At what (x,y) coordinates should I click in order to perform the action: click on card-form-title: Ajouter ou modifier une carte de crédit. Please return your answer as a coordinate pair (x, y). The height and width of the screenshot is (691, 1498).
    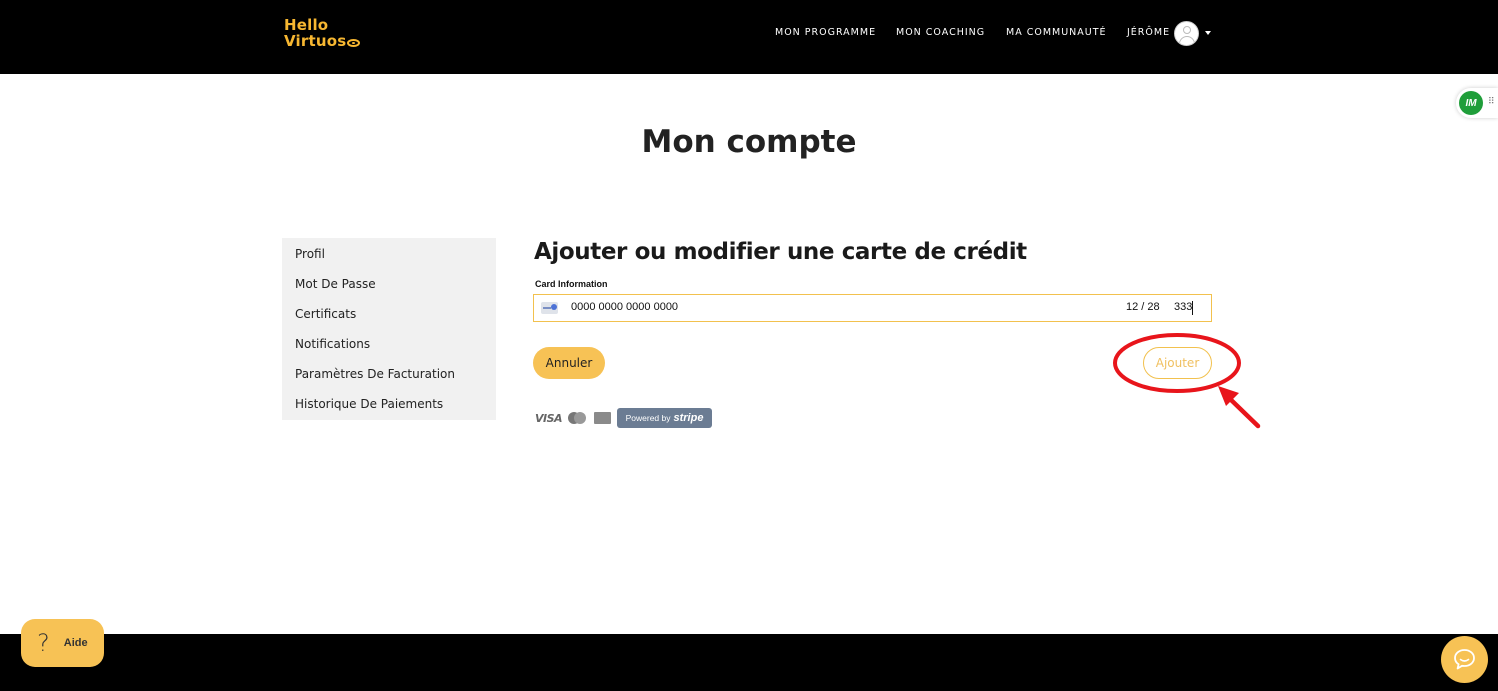
    Looking at the image, I should click on (780, 252).